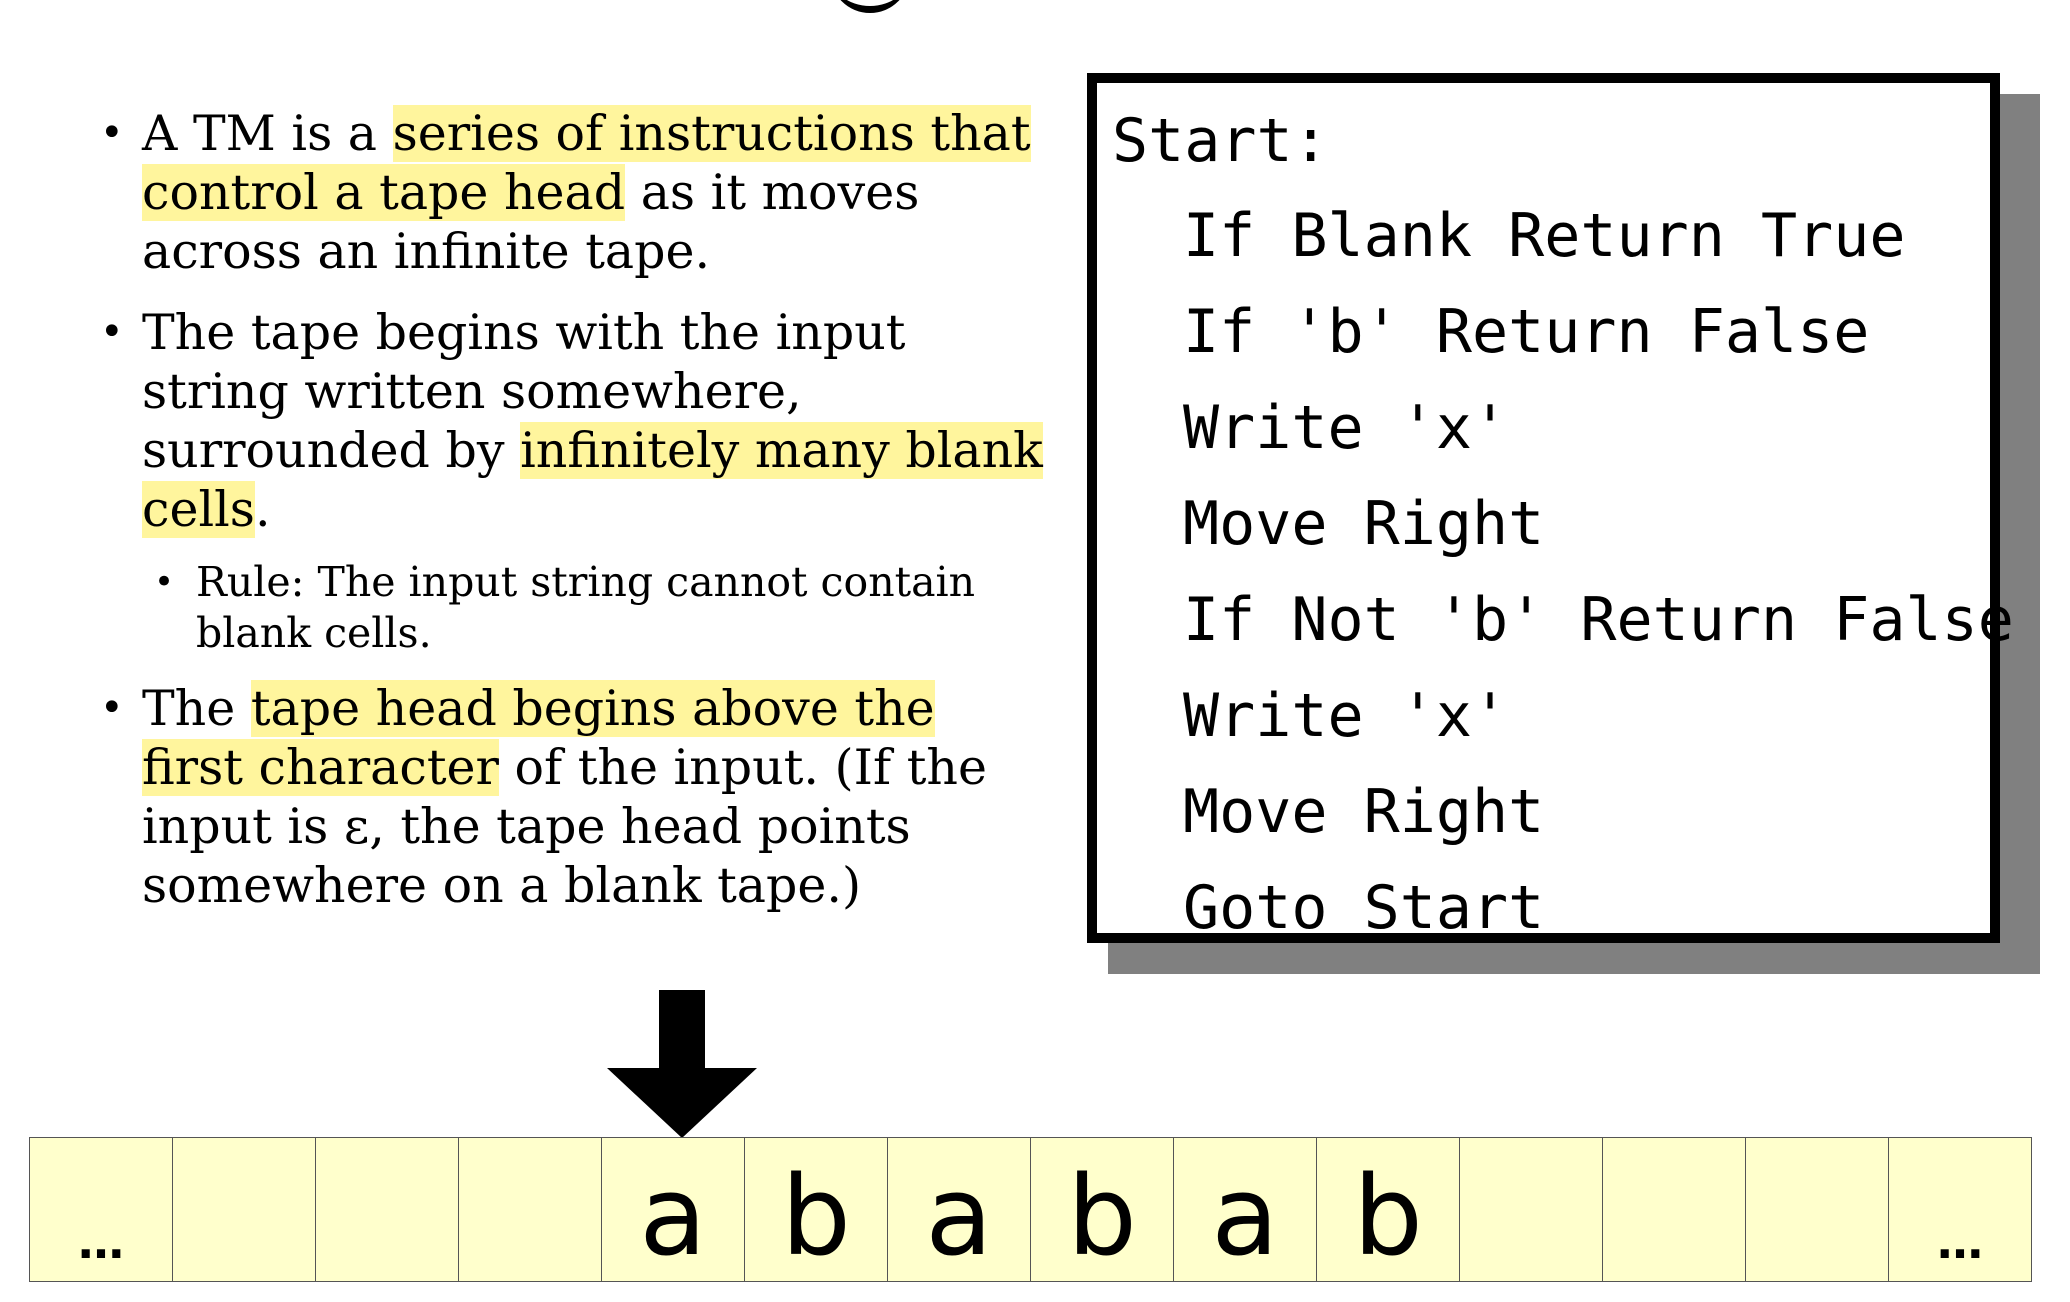 Image resolution: width=2070 pixels, height=1302 pixels. Describe the element at coordinates (870, 6) in the screenshot. I see `title-fragment` at that location.